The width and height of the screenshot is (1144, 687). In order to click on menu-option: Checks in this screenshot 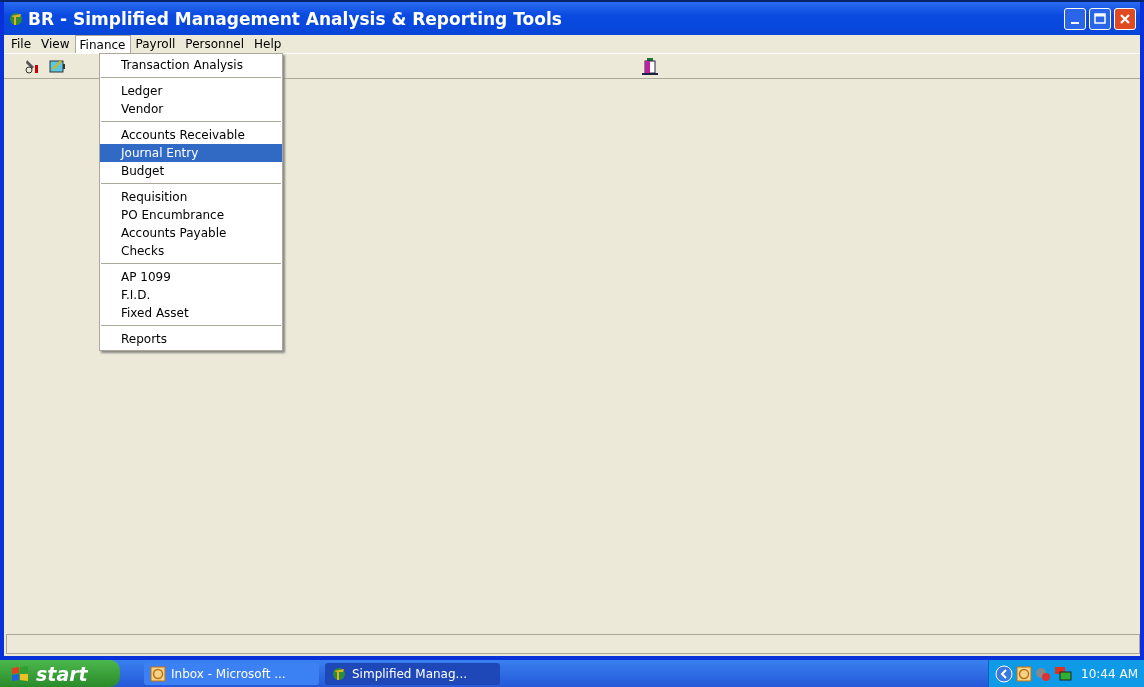, I will do `click(191, 251)`.